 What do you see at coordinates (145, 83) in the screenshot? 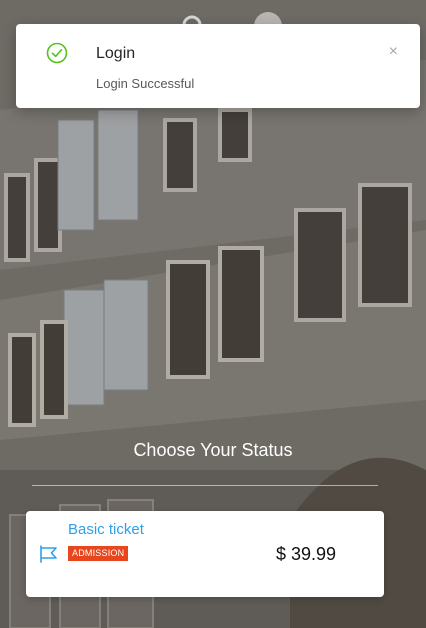
I see `notification-message: Login Successful` at bounding box center [145, 83].